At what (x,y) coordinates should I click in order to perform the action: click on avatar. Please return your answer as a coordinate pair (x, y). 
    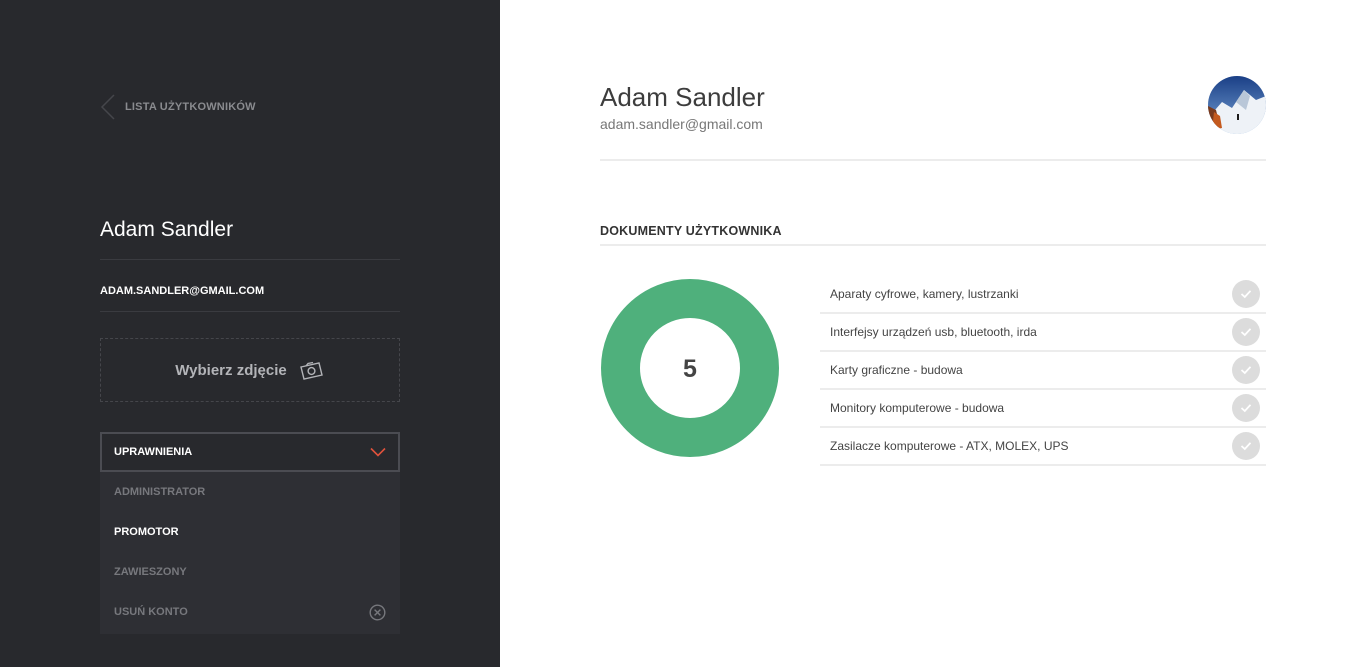
    Looking at the image, I should click on (1237, 105).